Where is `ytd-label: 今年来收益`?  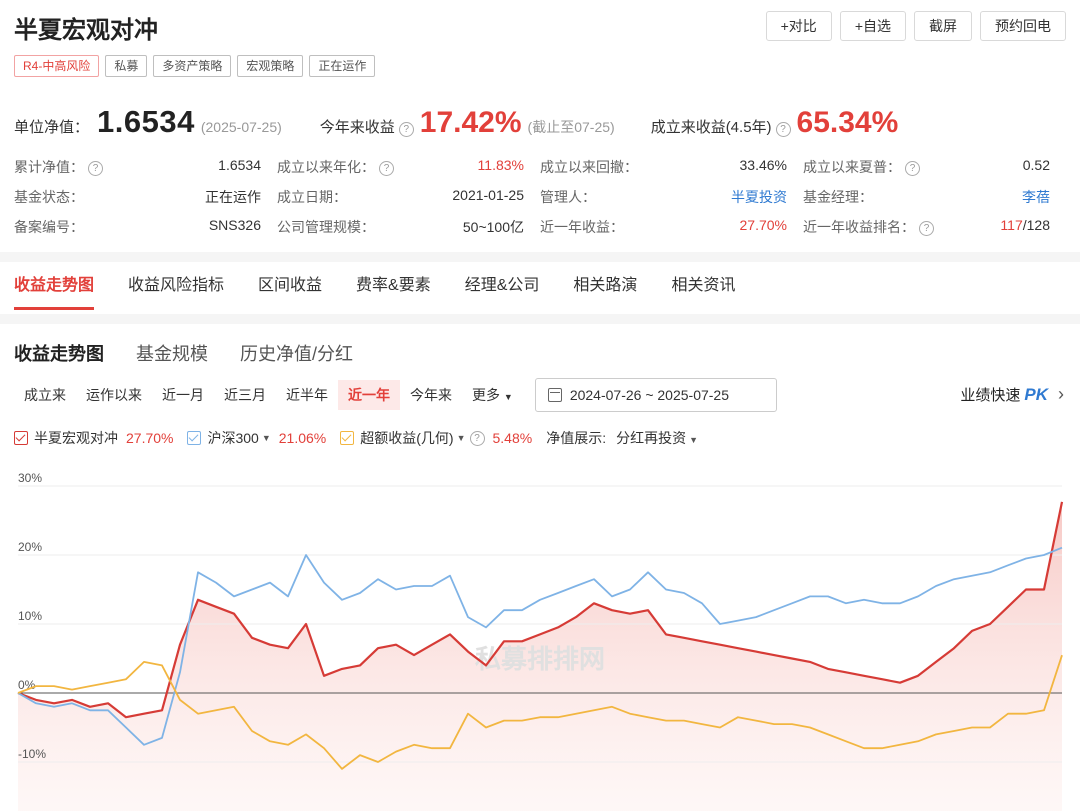
ytd-label: 今年来收益 is located at coordinates (357, 127).